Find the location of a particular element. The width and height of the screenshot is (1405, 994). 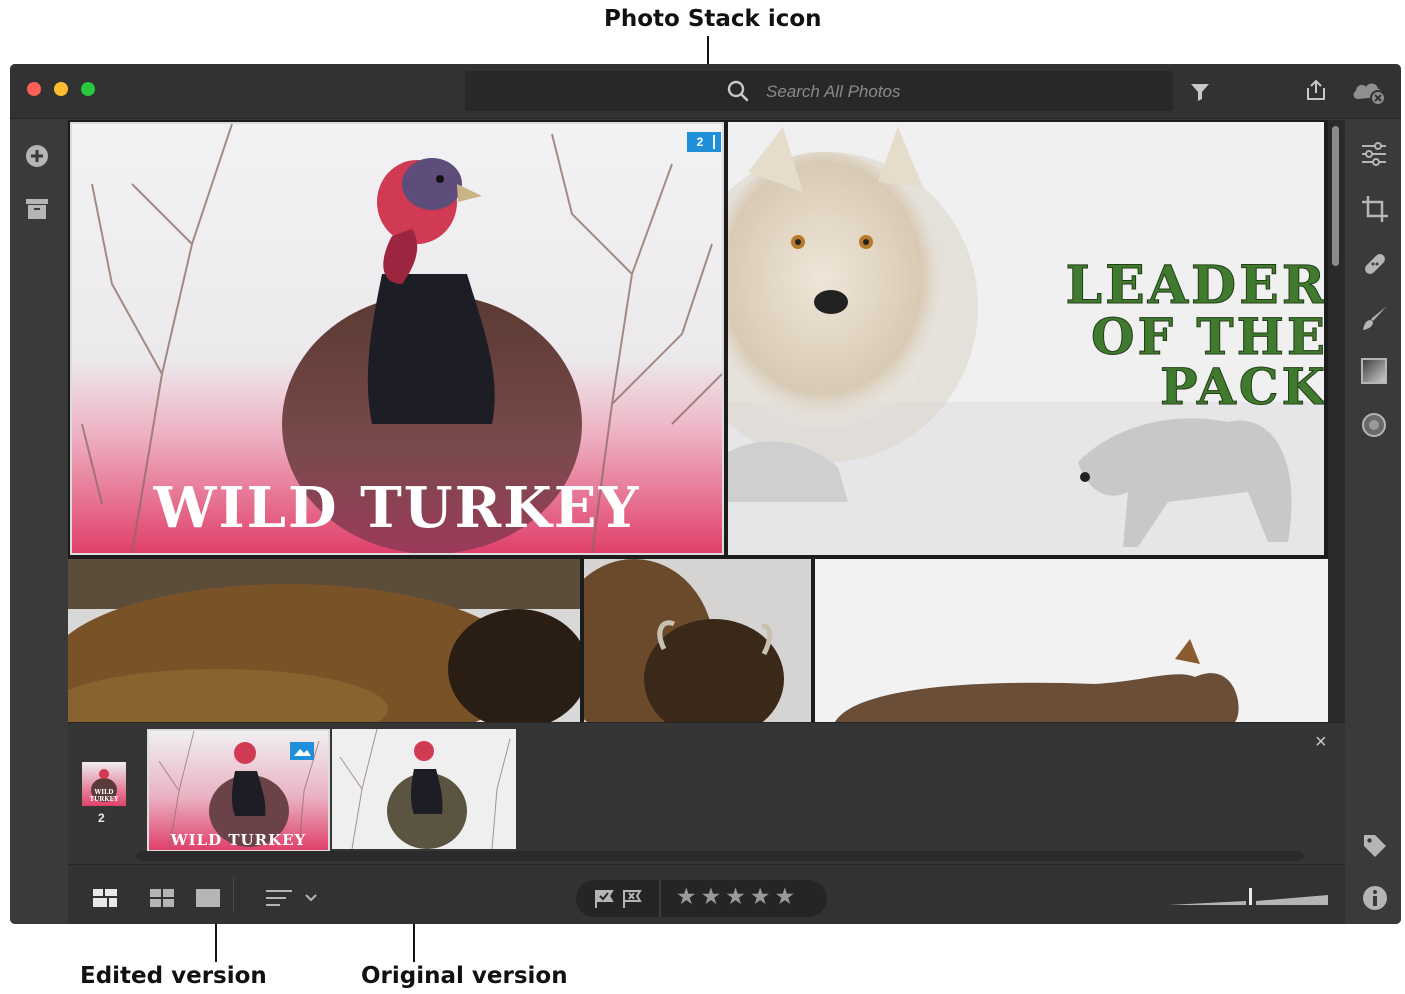

crop-icon is located at coordinates (1375, 209).